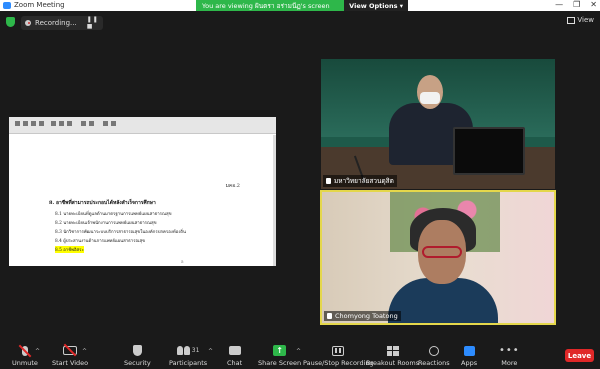 This screenshot has height=369, width=600. I want to click on document-page-number: มคอ.2, so click(232, 186).